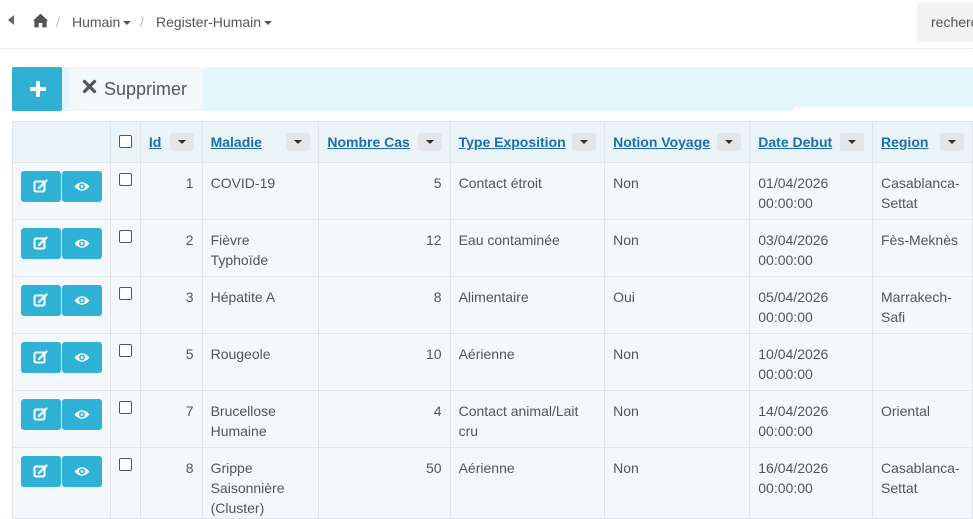 The height and width of the screenshot is (519, 973). I want to click on cell-date-debut: 16/04/2026 00:00:00, so click(811, 483).